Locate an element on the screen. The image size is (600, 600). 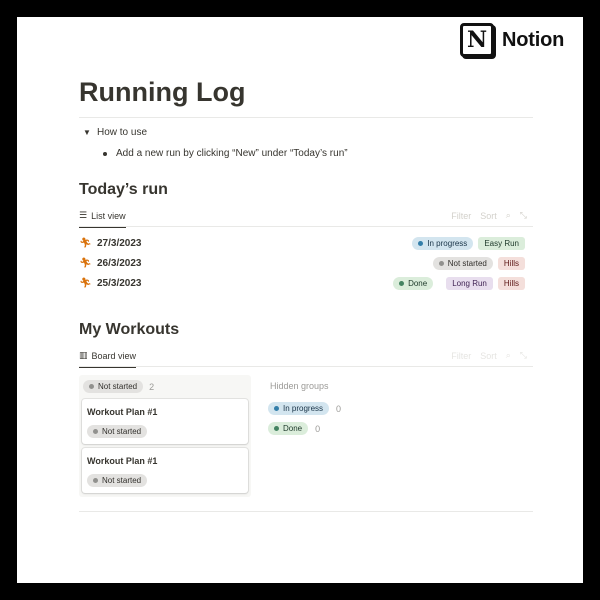
notion-logo-icon: N is located at coordinates (477, 40).